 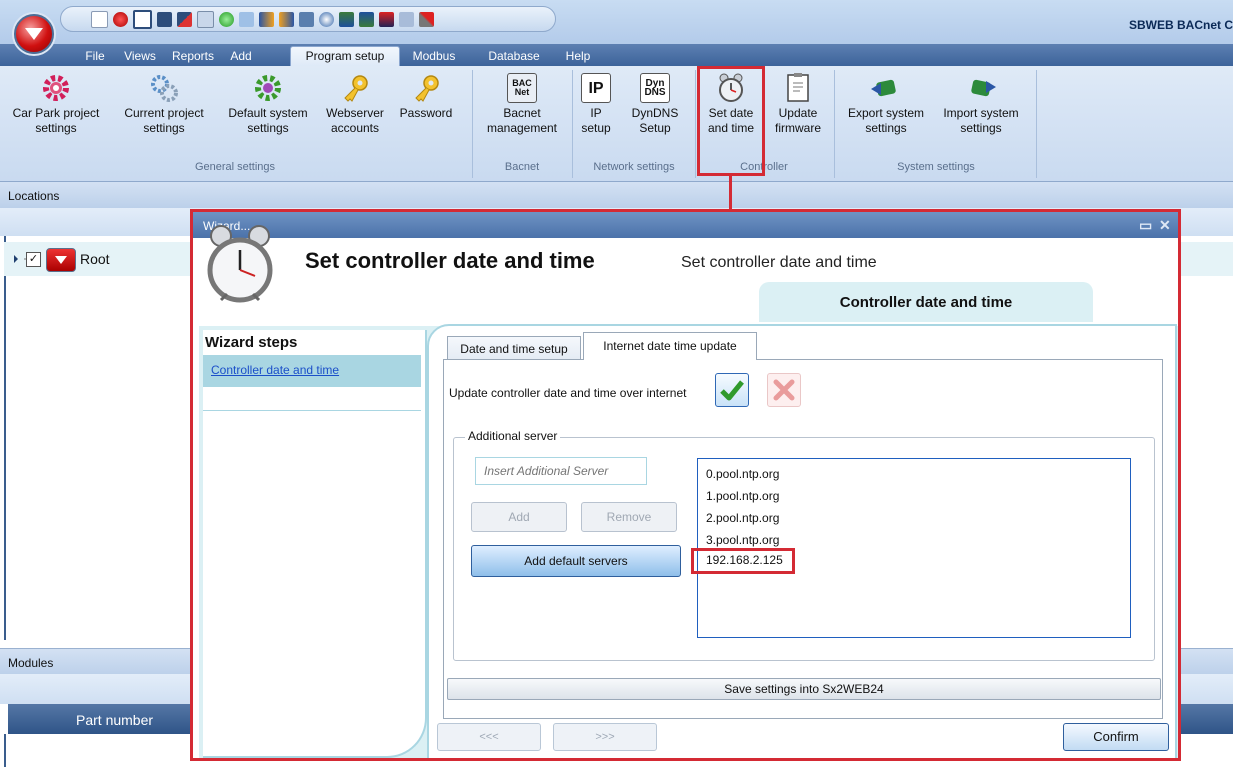 I want to click on tab-modbus: Modbus, so click(x=434, y=56).